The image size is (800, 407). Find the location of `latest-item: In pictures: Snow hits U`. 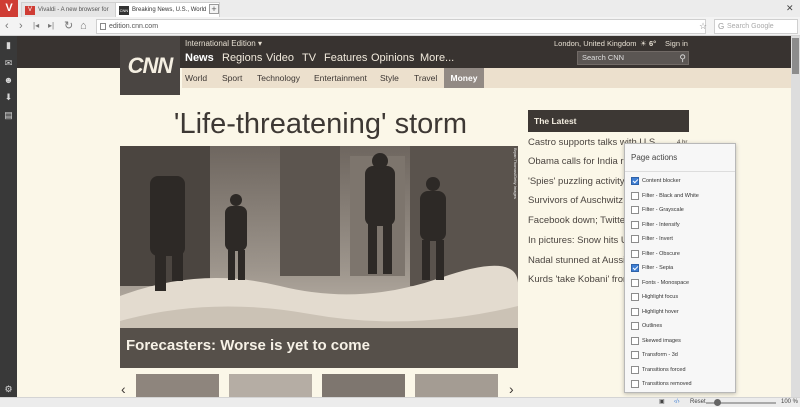

latest-item: In pictures: Snow hits U is located at coordinates (583, 240).